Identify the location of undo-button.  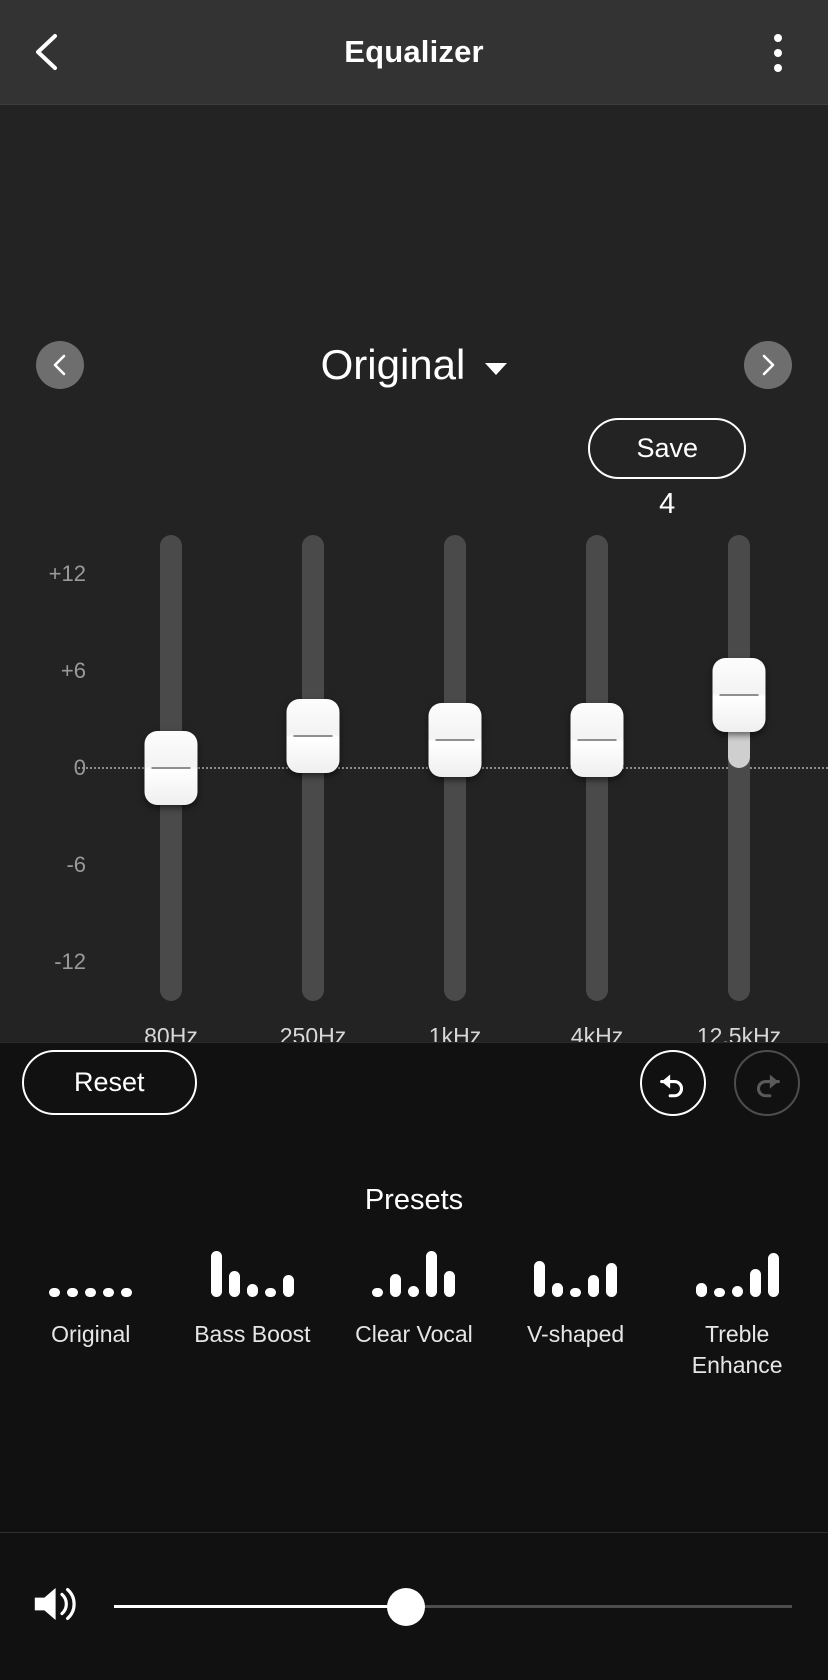
(673, 1082).